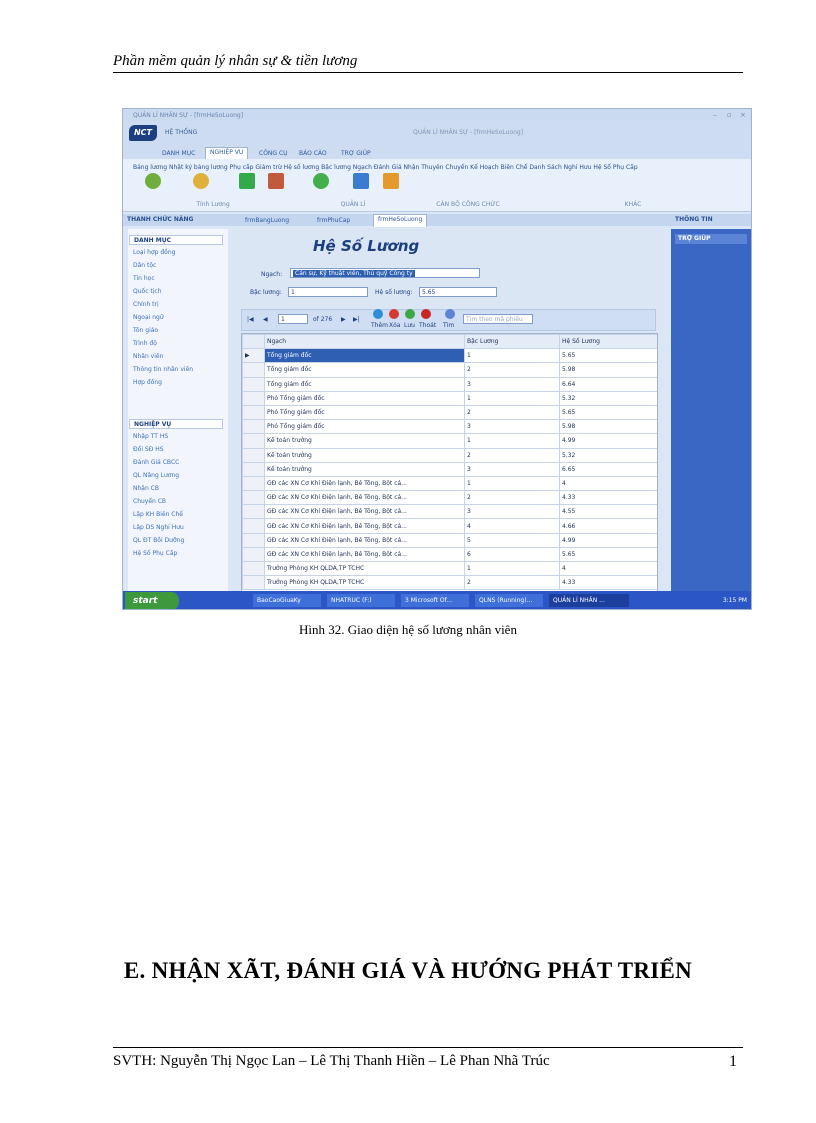  What do you see at coordinates (333, 220) in the screenshot?
I see `doc-tab-phu-cap: frmPhuCap` at bounding box center [333, 220].